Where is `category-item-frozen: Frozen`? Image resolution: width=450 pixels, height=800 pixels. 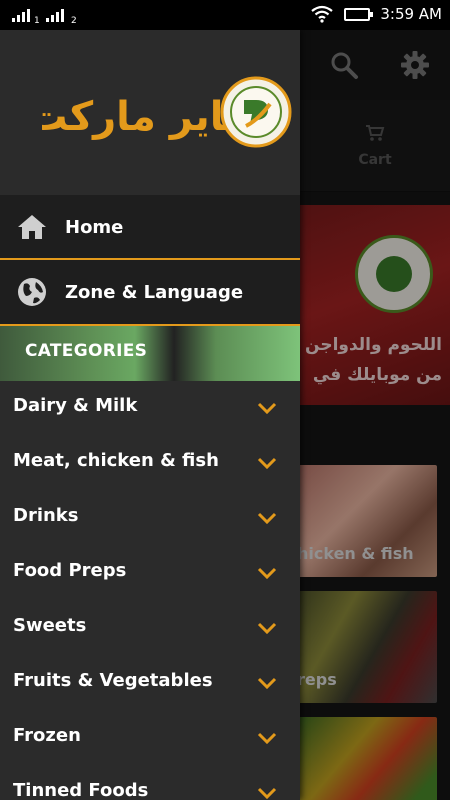
category-item-frozen: Frozen is located at coordinates (150, 739).